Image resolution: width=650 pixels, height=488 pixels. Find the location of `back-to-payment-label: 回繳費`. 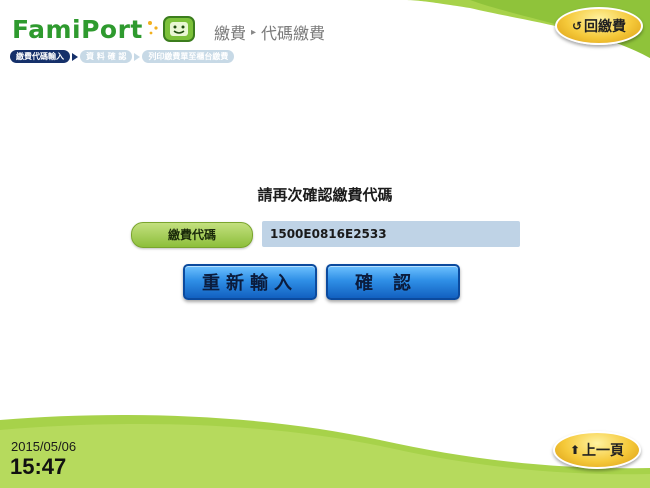

back-to-payment-label: 回繳費 is located at coordinates (605, 27).